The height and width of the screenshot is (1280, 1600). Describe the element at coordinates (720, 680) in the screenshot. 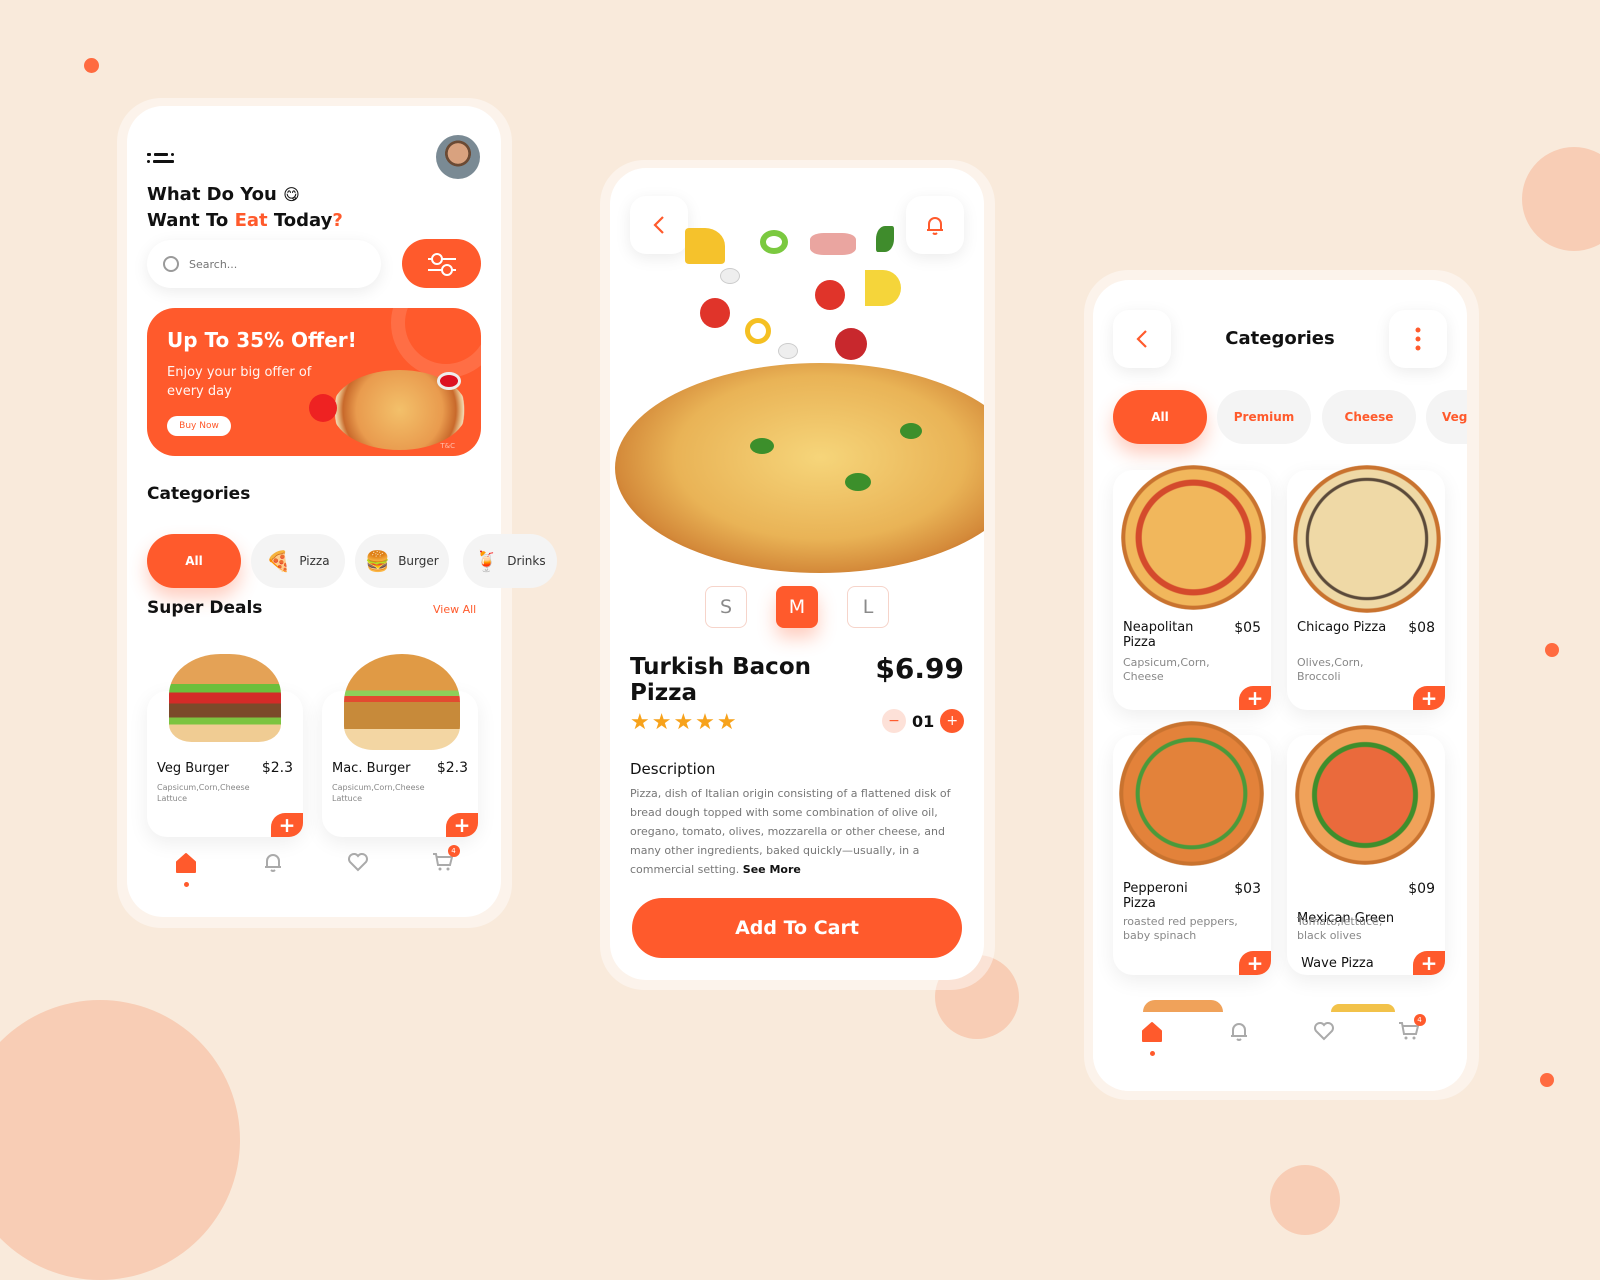

I see `product-title: Turkish Bacon Pizza` at that location.